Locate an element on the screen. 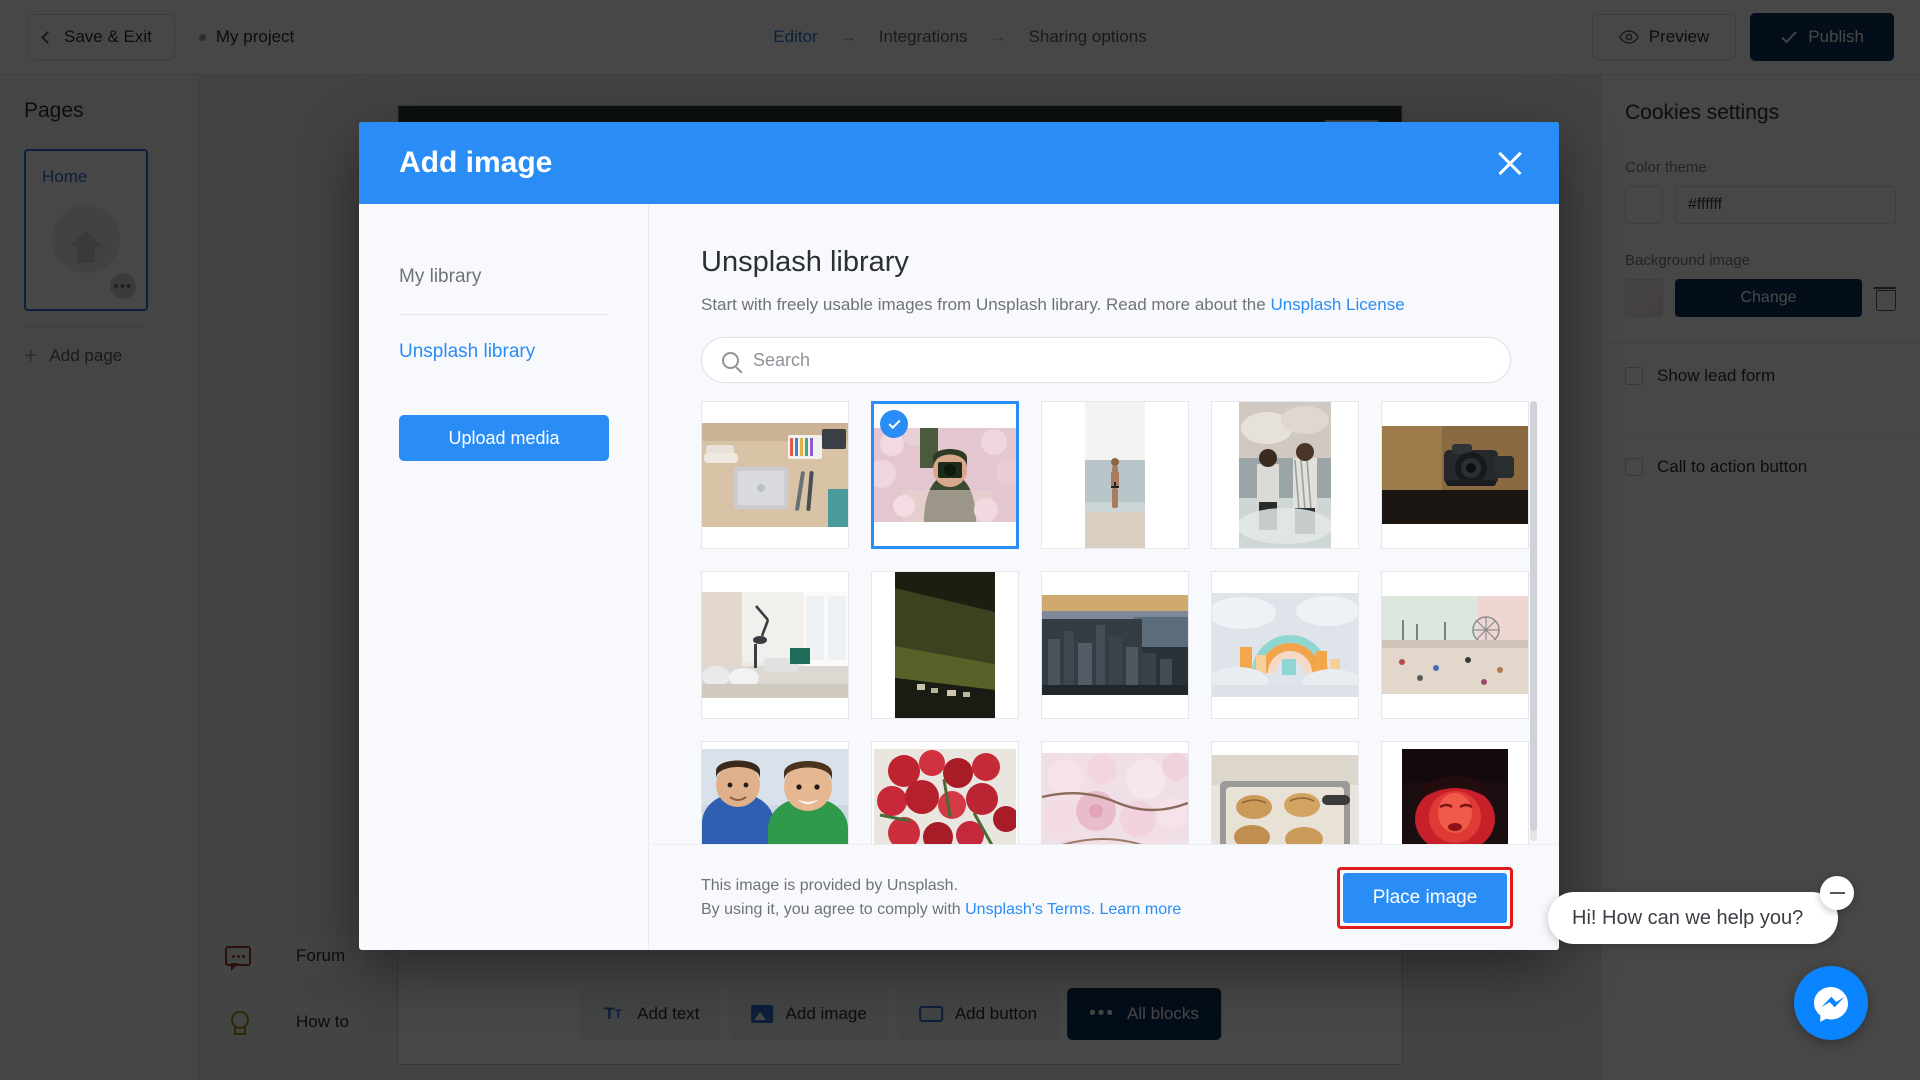 This screenshot has height=1080, width=1920. image-cell-two-young-men-portrait is located at coordinates (775, 792).